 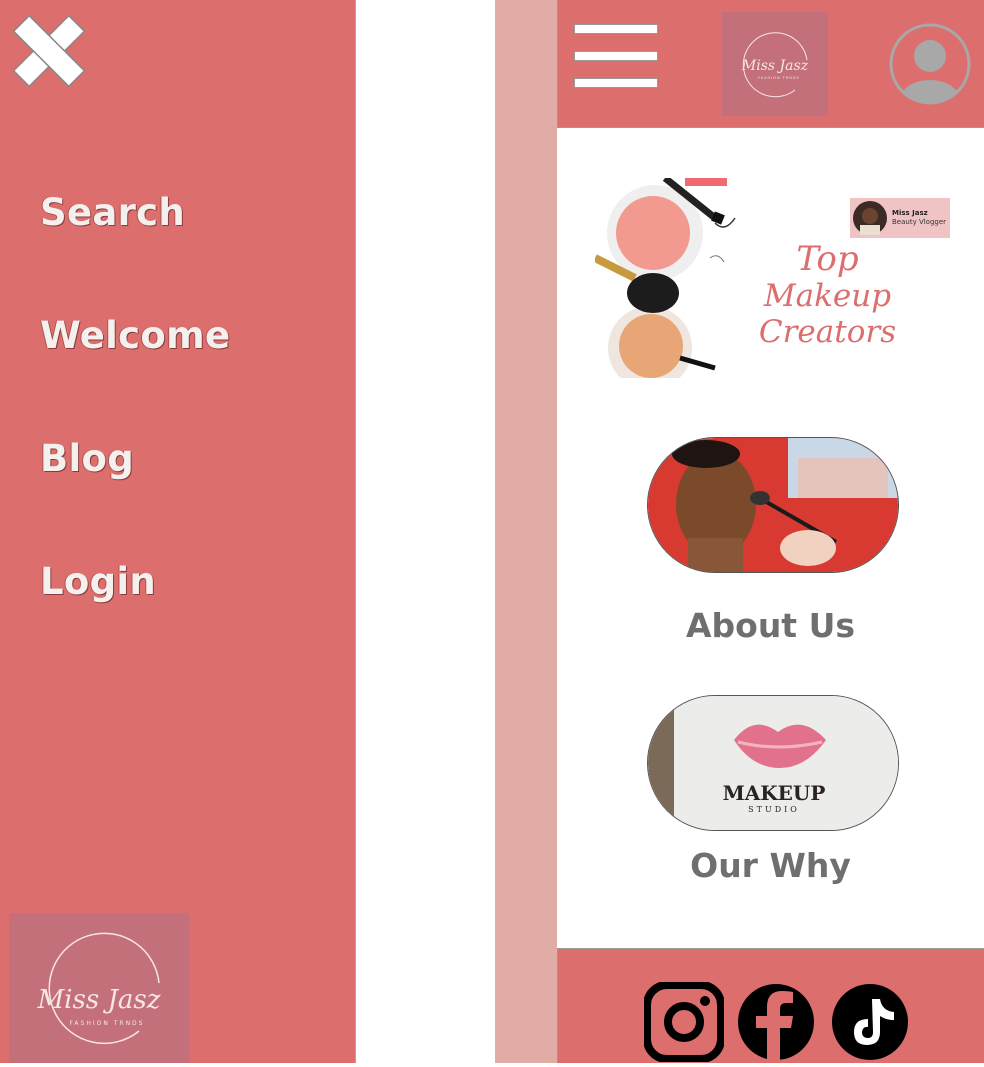 What do you see at coordinates (616, 56) in the screenshot?
I see `hamburger-icon` at bounding box center [616, 56].